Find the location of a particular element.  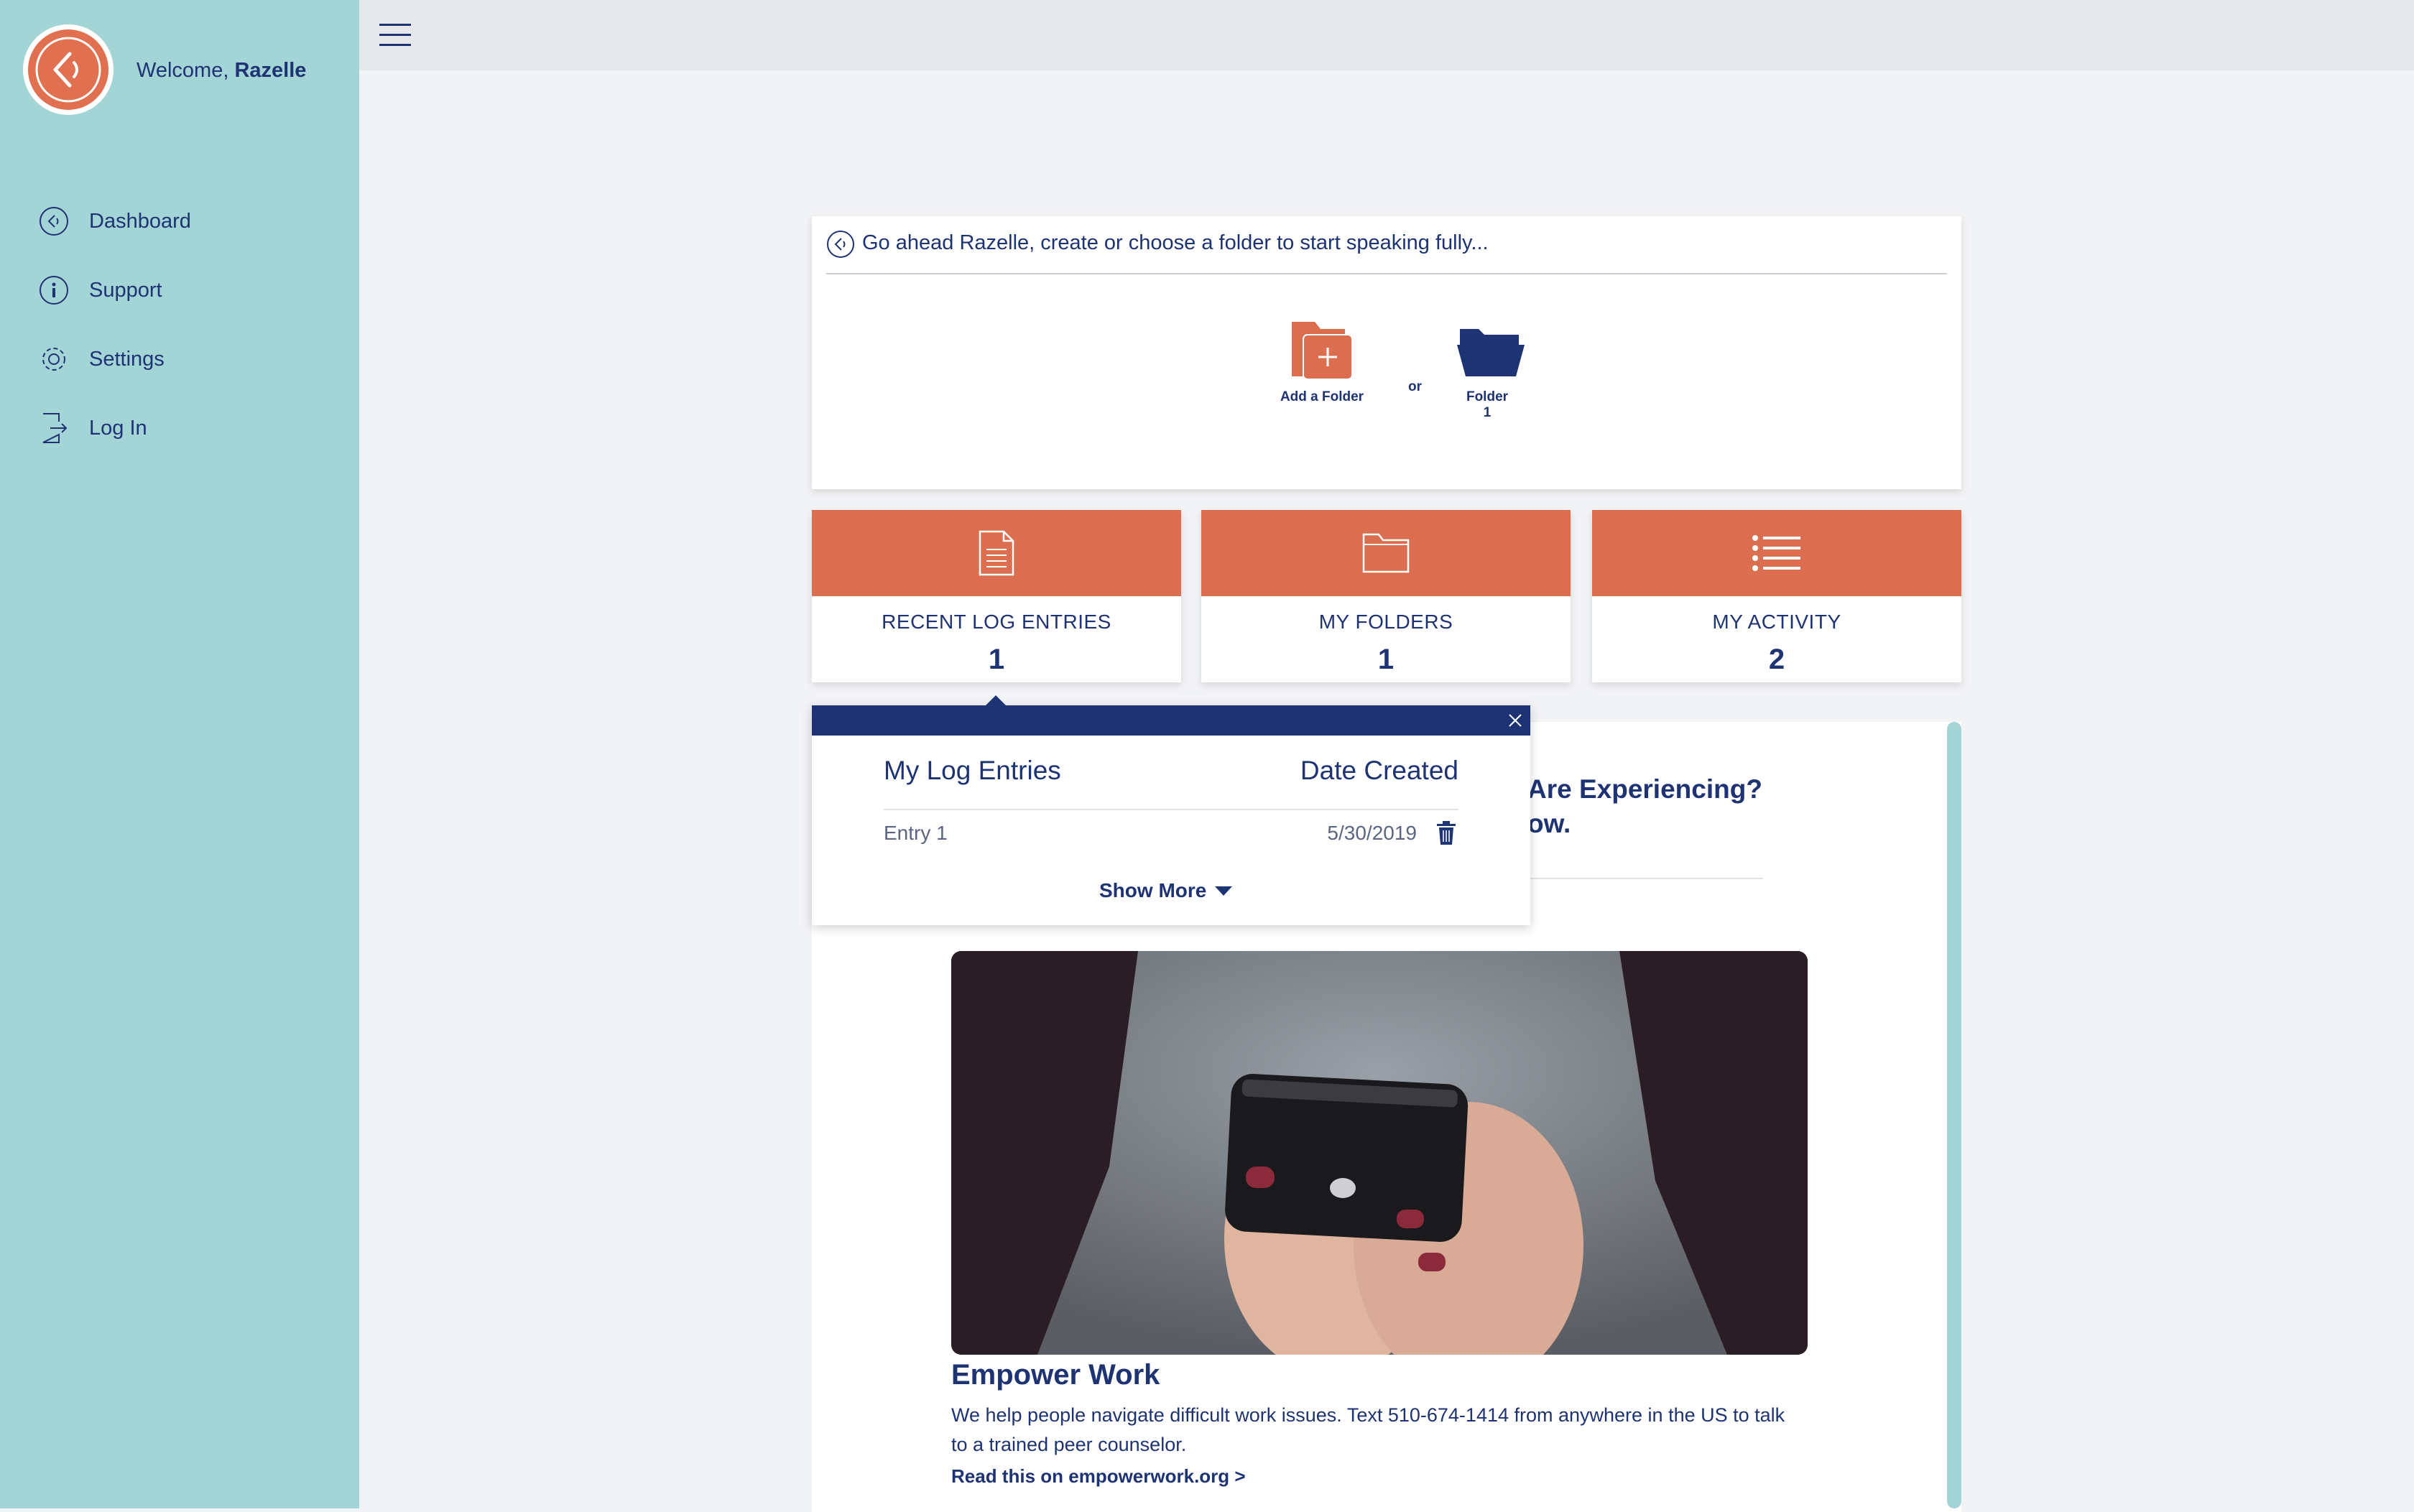

sidebar-item-label: Log In is located at coordinates (118, 428).